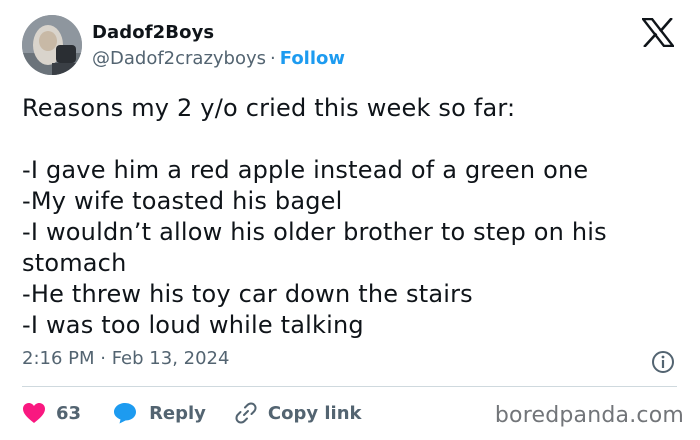 The height and width of the screenshot is (440, 700). What do you see at coordinates (246, 413) in the screenshot?
I see `link-icon` at bounding box center [246, 413].